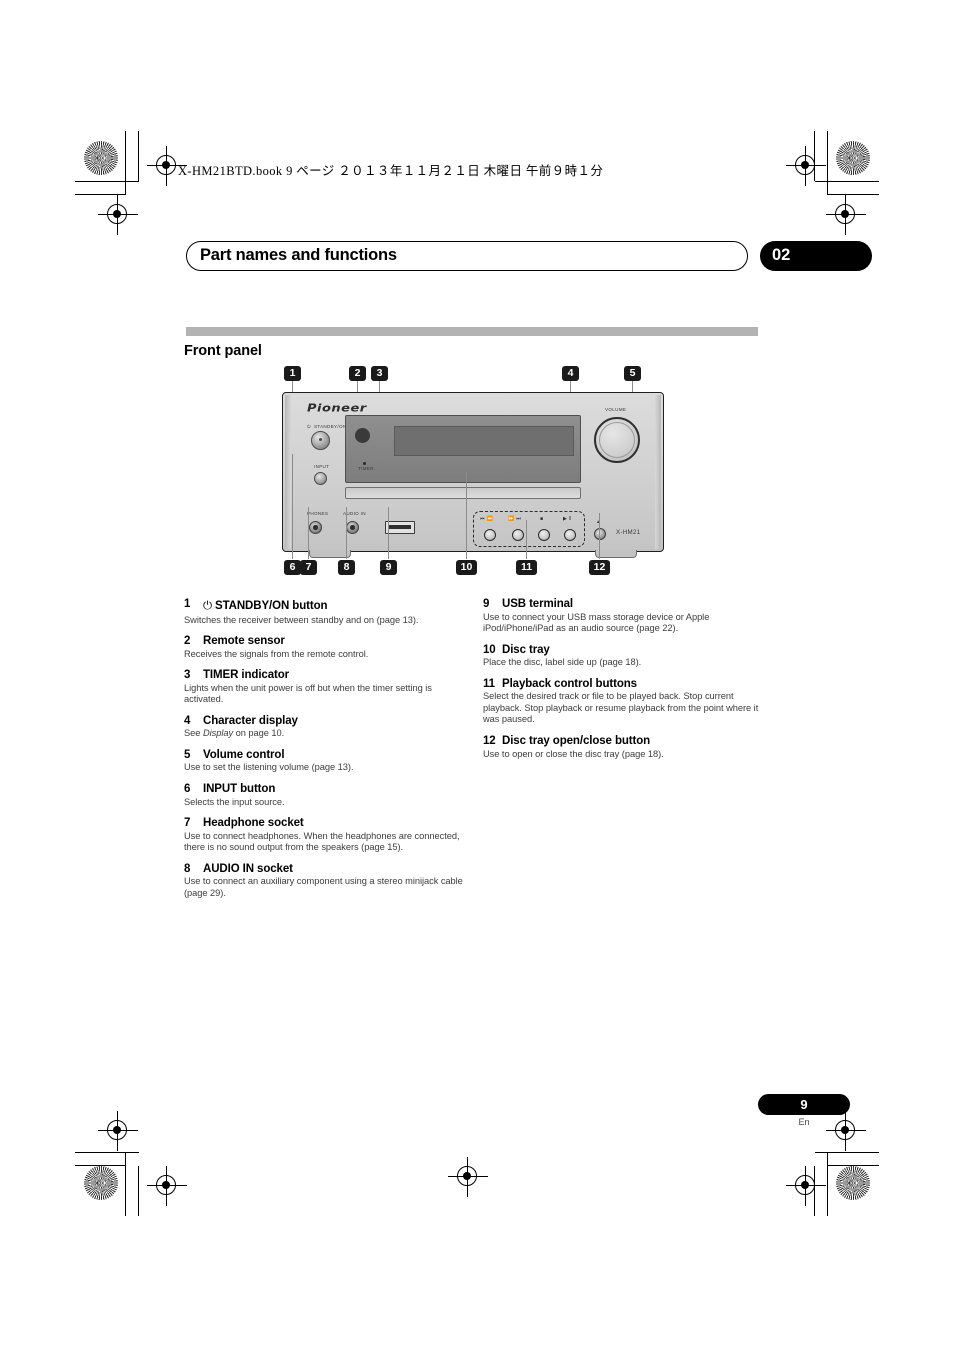 The height and width of the screenshot is (1350, 954). Describe the element at coordinates (599, 567) in the screenshot. I see `callout-12: 12` at that location.